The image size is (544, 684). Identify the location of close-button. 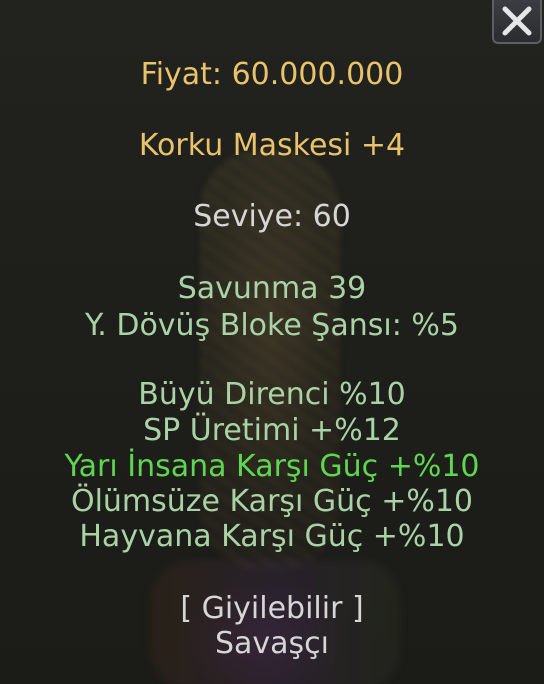
(517, 22).